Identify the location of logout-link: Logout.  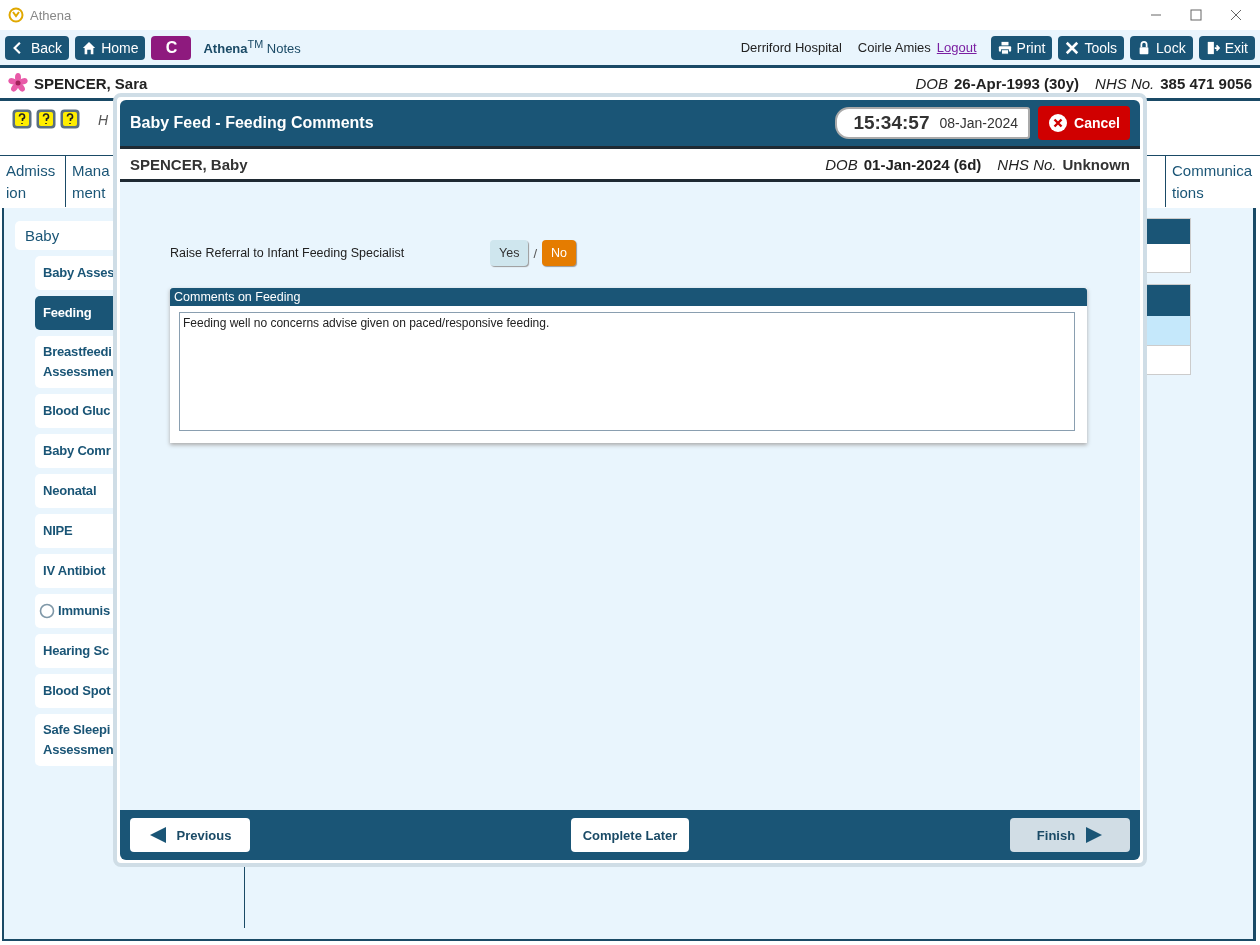
(956, 47).